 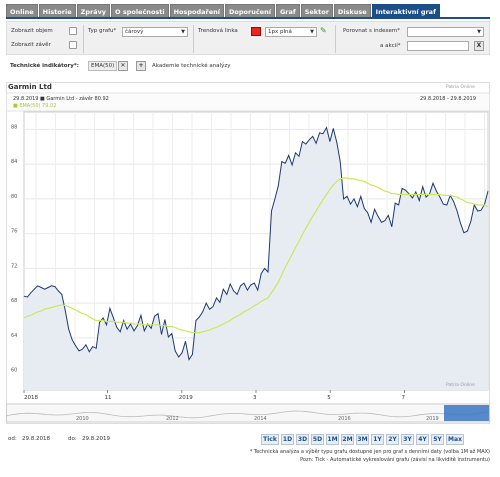 What do you see at coordinates (392, 439) in the screenshot?
I see `range-button-8: 2Y` at bounding box center [392, 439].